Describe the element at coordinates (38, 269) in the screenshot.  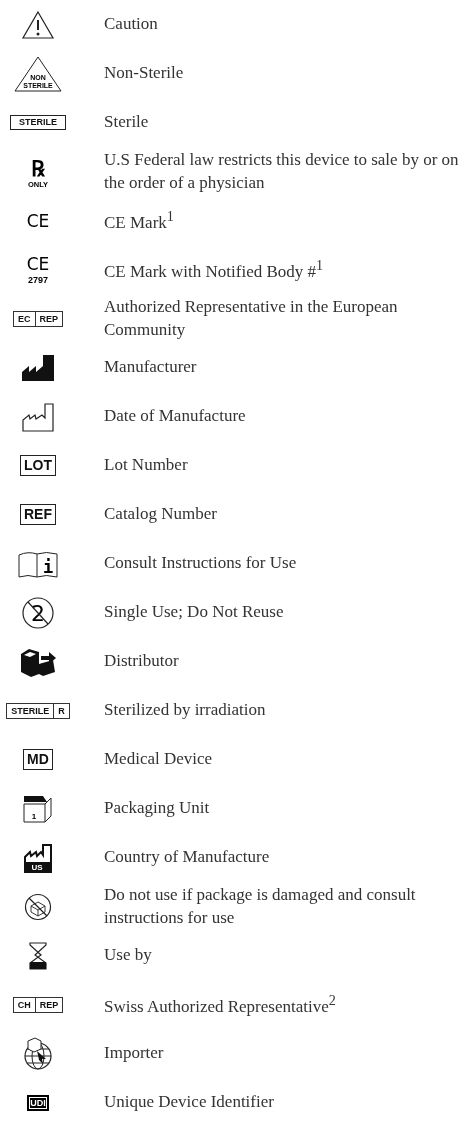
I see `ce-mark-icon: CE 2797` at that location.